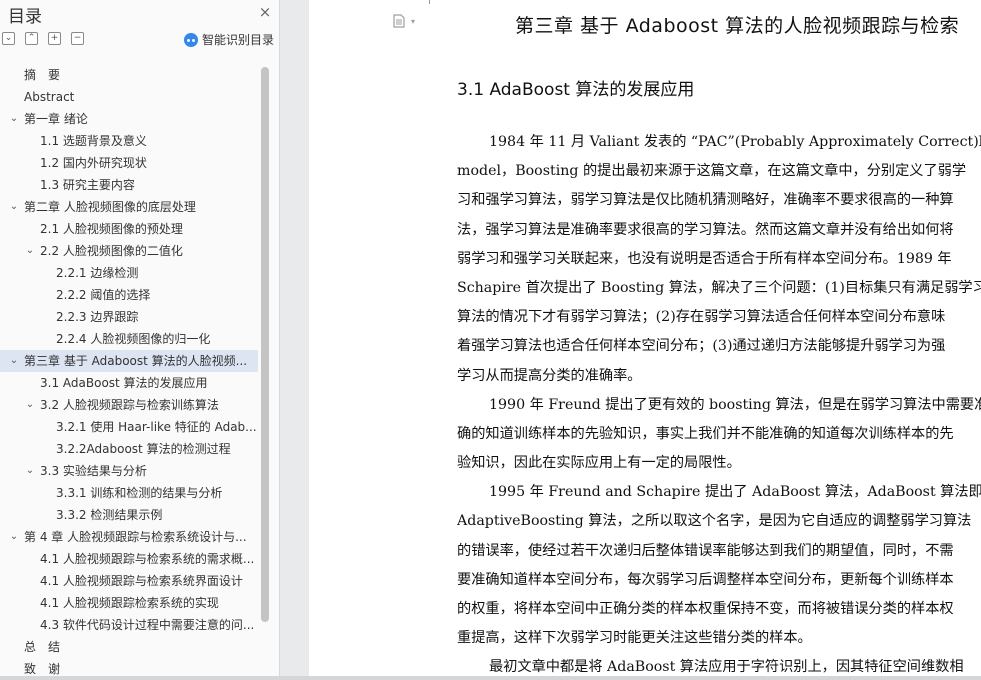 Image resolution: width=981 pixels, height=680 pixels. What do you see at coordinates (129, 75) in the screenshot?
I see `toc-item: 摘 要` at bounding box center [129, 75].